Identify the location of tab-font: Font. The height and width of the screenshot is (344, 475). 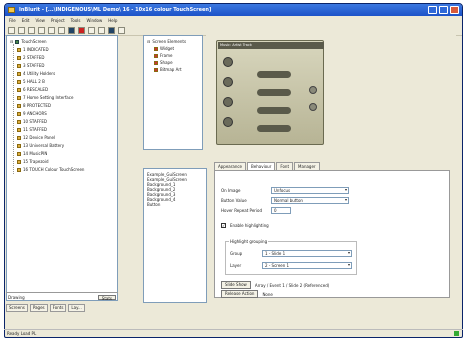
(285, 166).